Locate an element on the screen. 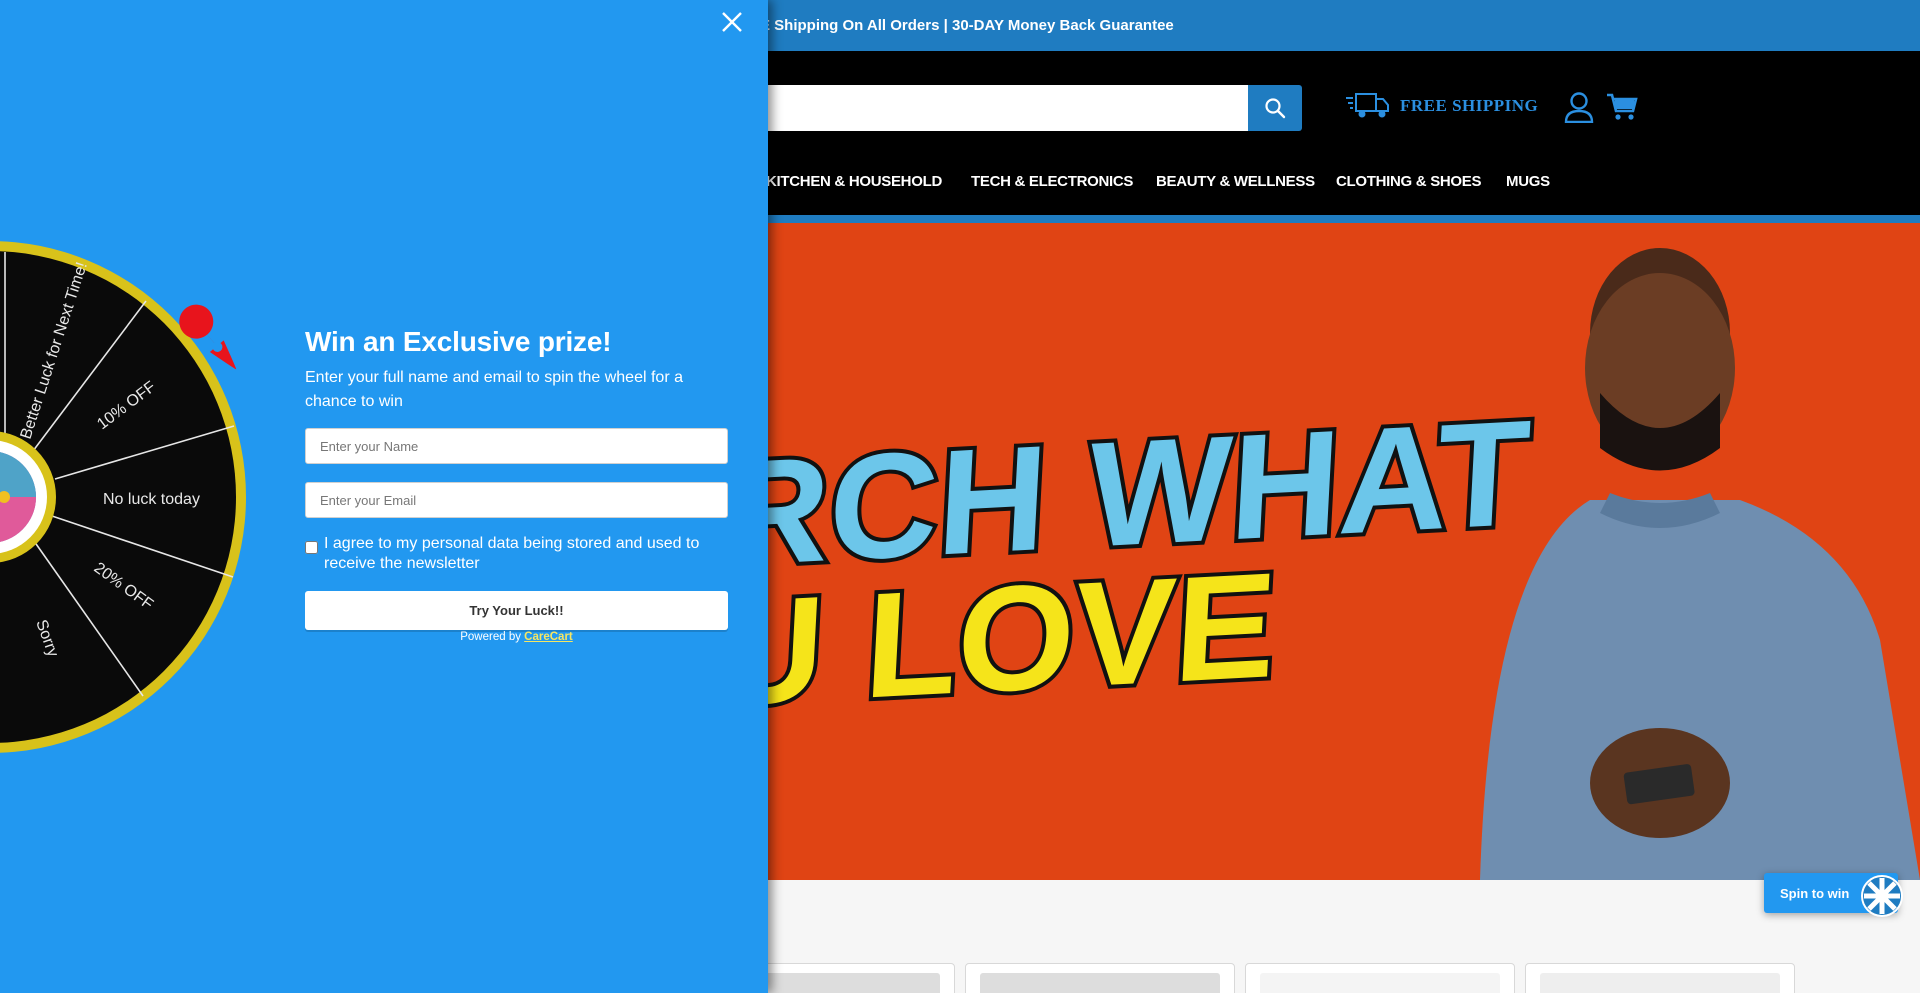  email-field is located at coordinates (516, 500).